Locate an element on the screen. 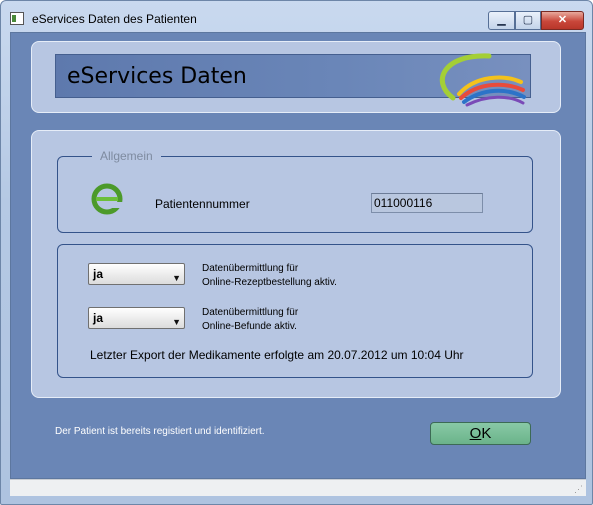  ok-label-mnemonic: O is located at coordinates (475, 433).